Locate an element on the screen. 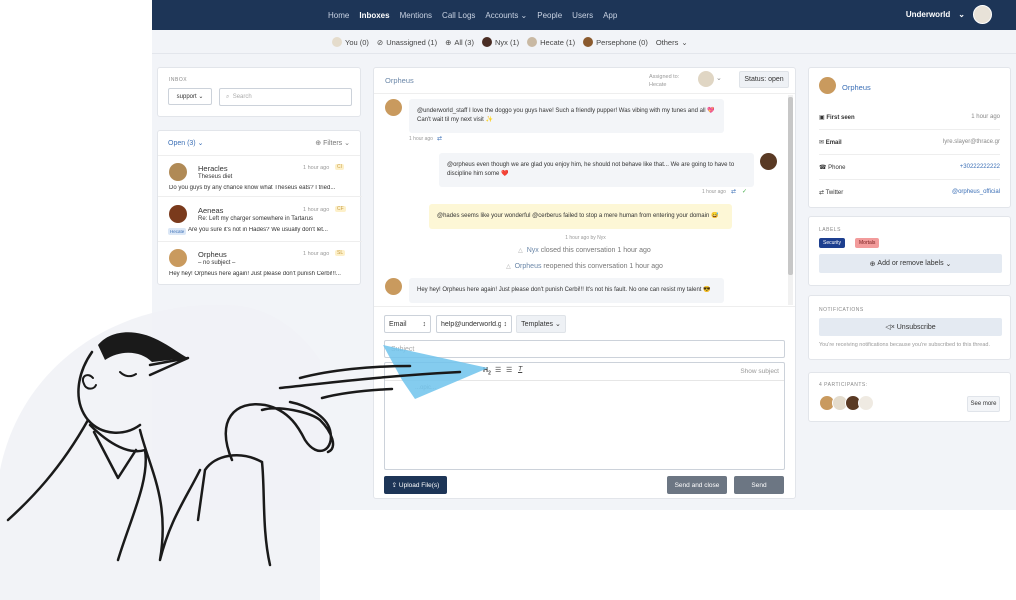 This screenshot has height=600, width=1016. field-value: +30222222222 is located at coordinates (980, 167).